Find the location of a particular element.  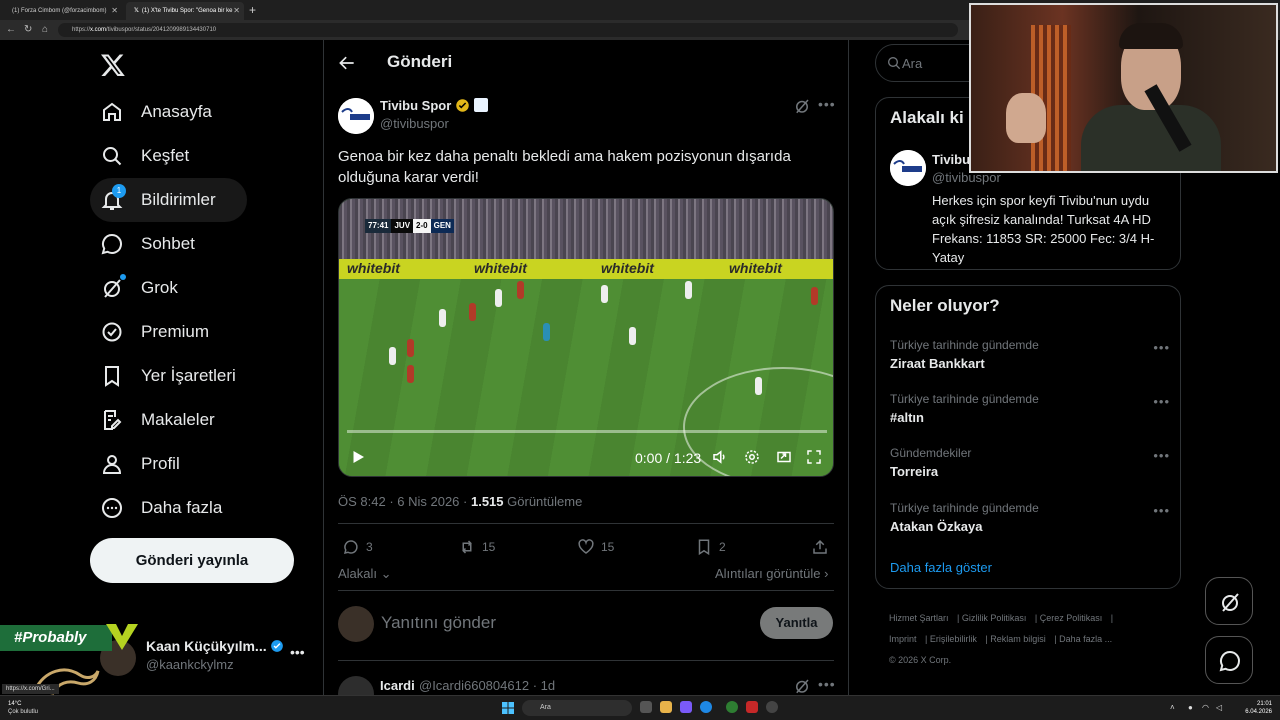

trend-context: Türkiye tarihinde gündemde is located at coordinates (964, 345).